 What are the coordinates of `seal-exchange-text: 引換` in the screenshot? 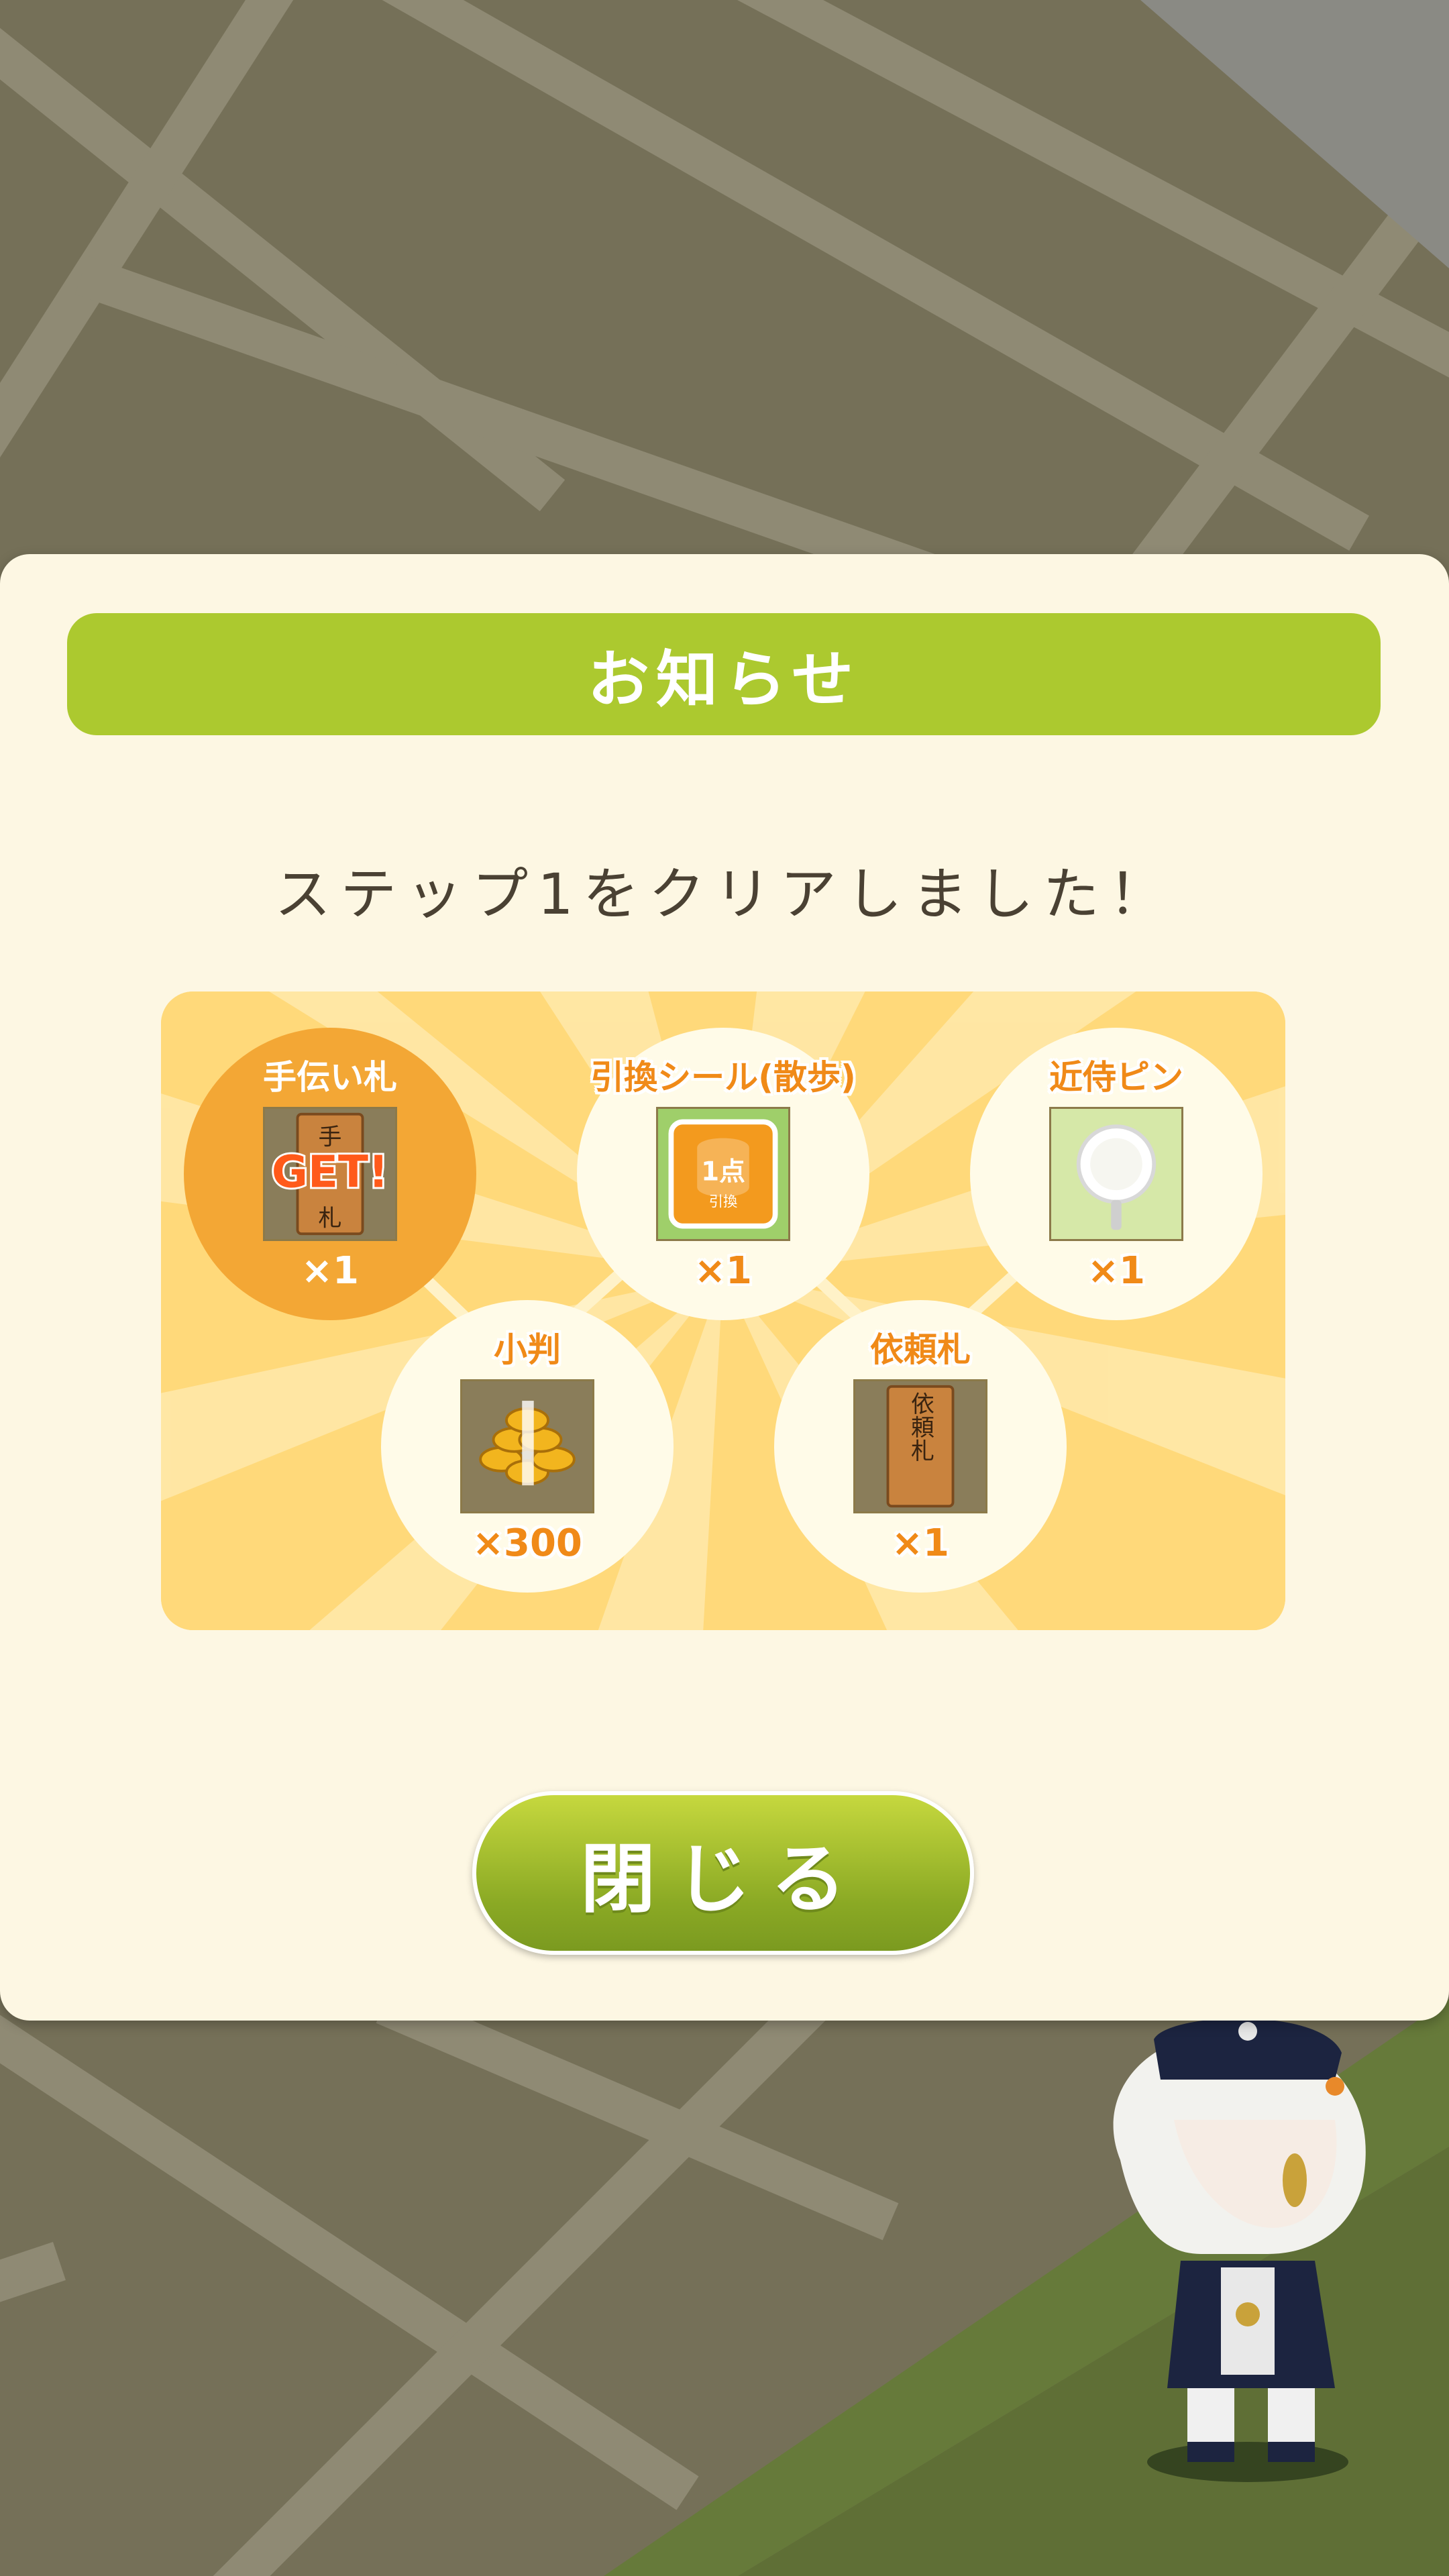 It's located at (723, 1202).